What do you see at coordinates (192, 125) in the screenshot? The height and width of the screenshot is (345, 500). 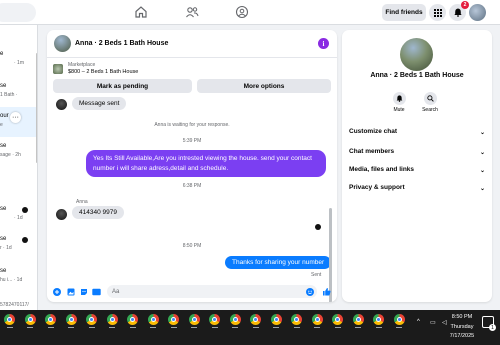 I see `system-notice: Anna is waiting for your response.` at bounding box center [192, 125].